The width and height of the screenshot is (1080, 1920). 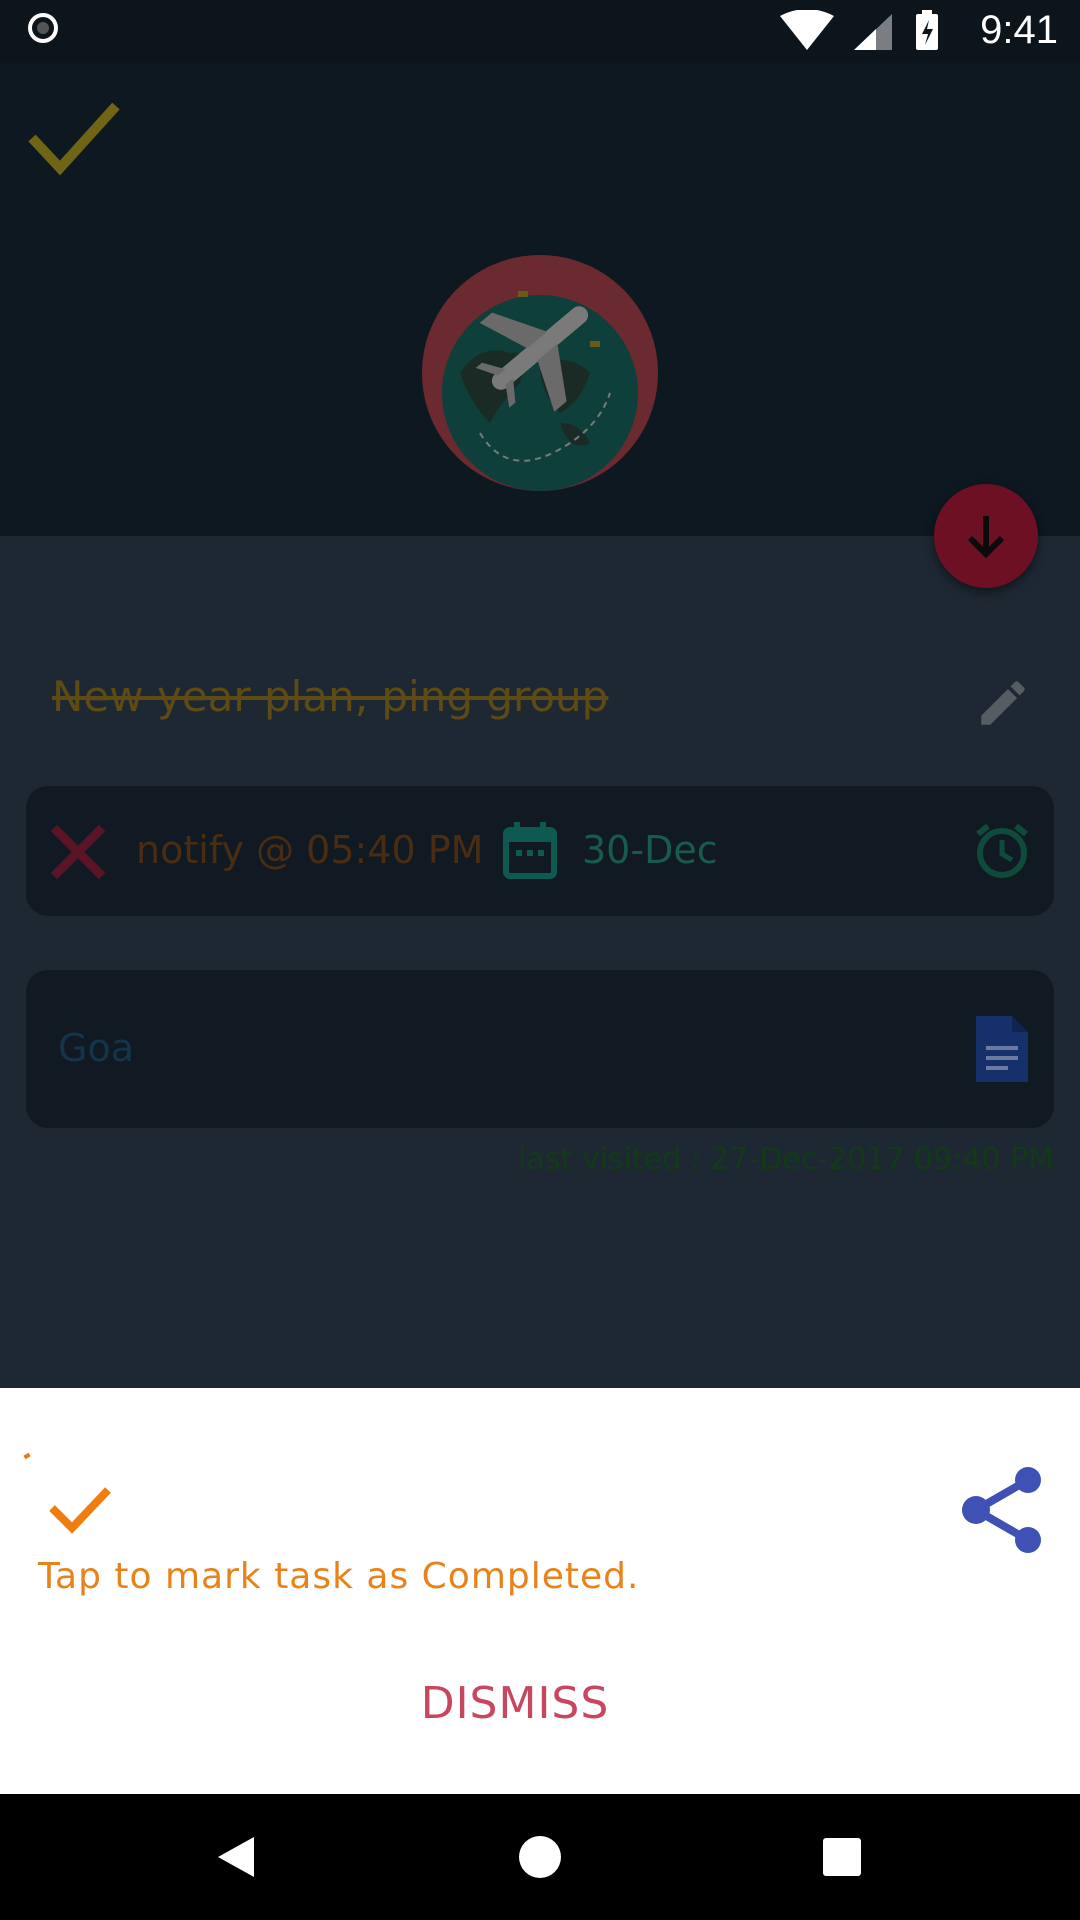 I want to click on record-icon, so click(x=43, y=28).